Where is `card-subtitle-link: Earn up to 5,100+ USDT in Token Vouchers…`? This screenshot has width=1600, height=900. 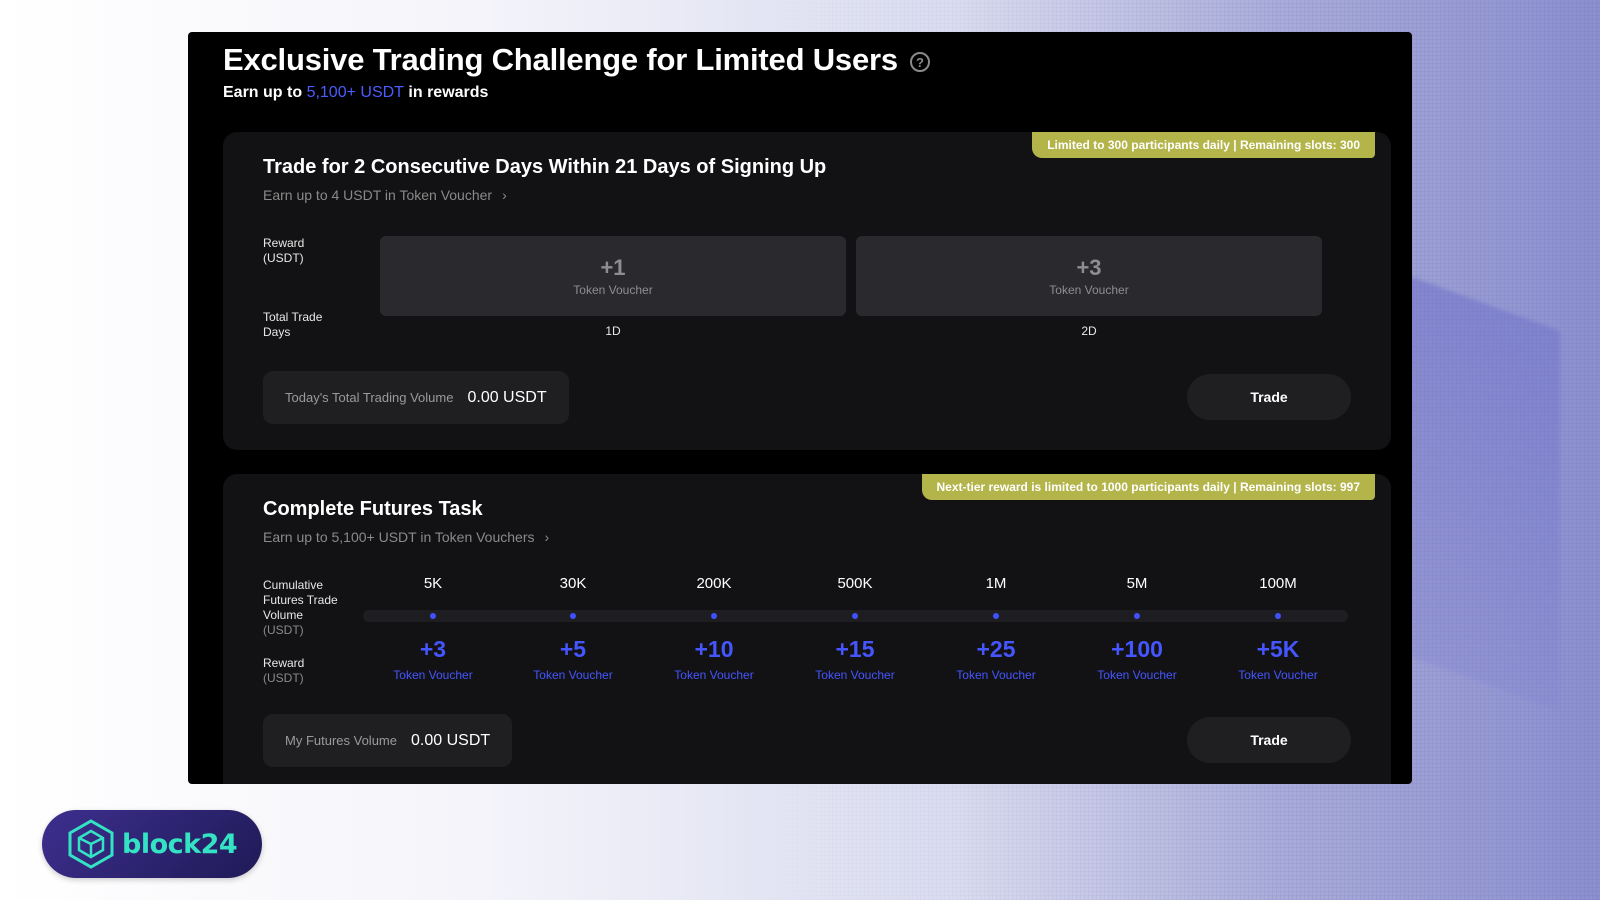
card-subtitle-link: Earn up to 5,100+ USDT in Token Vouchers… is located at coordinates (406, 537).